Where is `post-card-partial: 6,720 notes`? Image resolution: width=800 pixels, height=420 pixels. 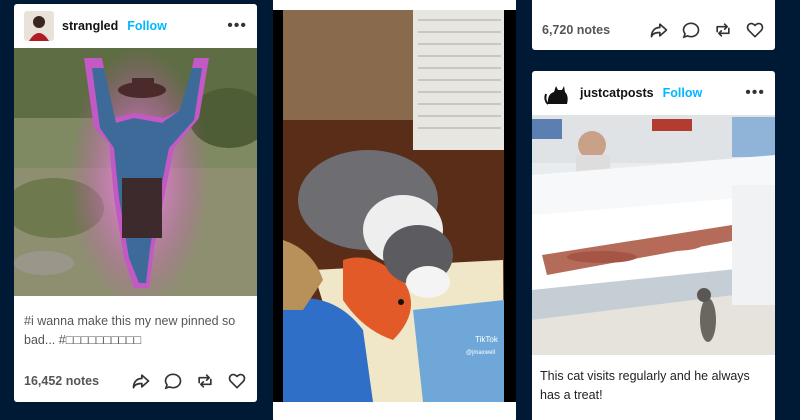 post-card-partial: 6,720 notes is located at coordinates (653, 25).